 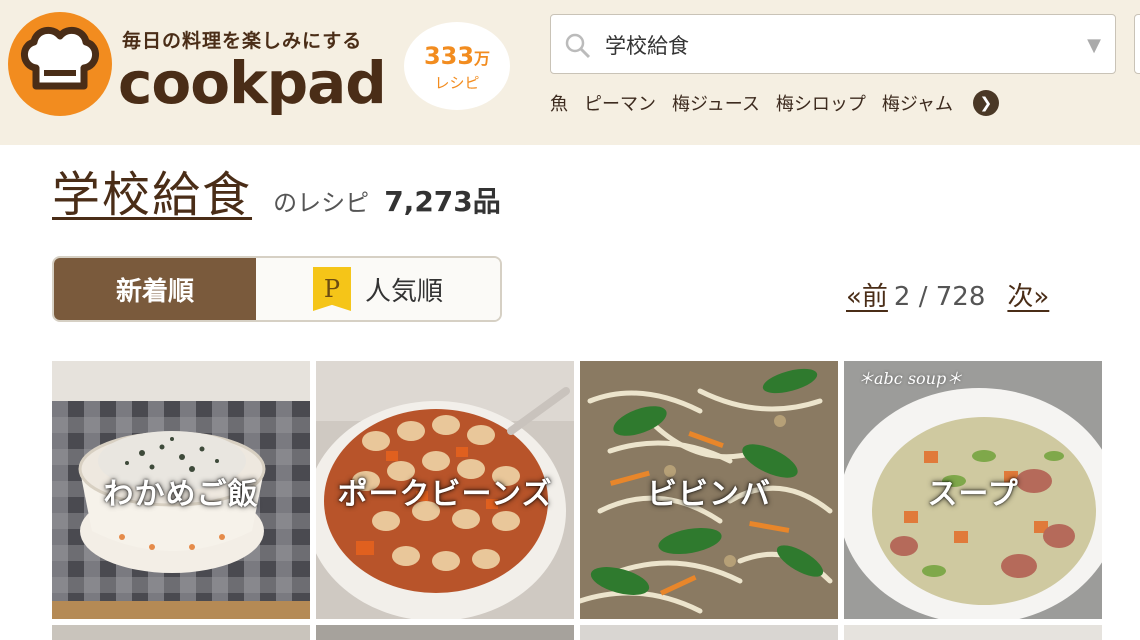 I want to click on search-button-edge, so click(x=1137, y=44).